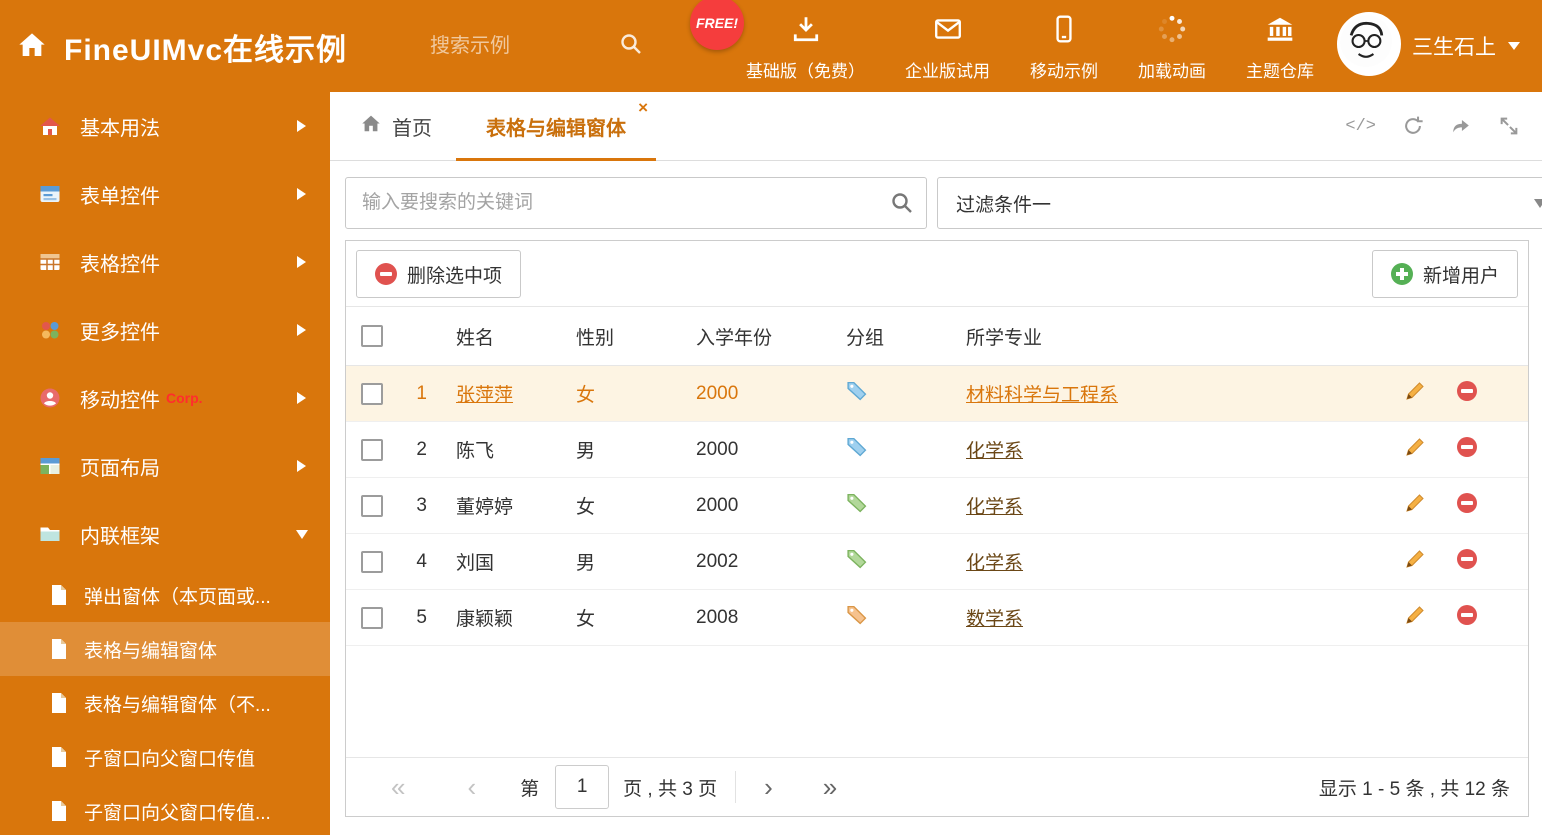 This screenshot has height=835, width=1542. I want to click on page-number-input, so click(582, 787).